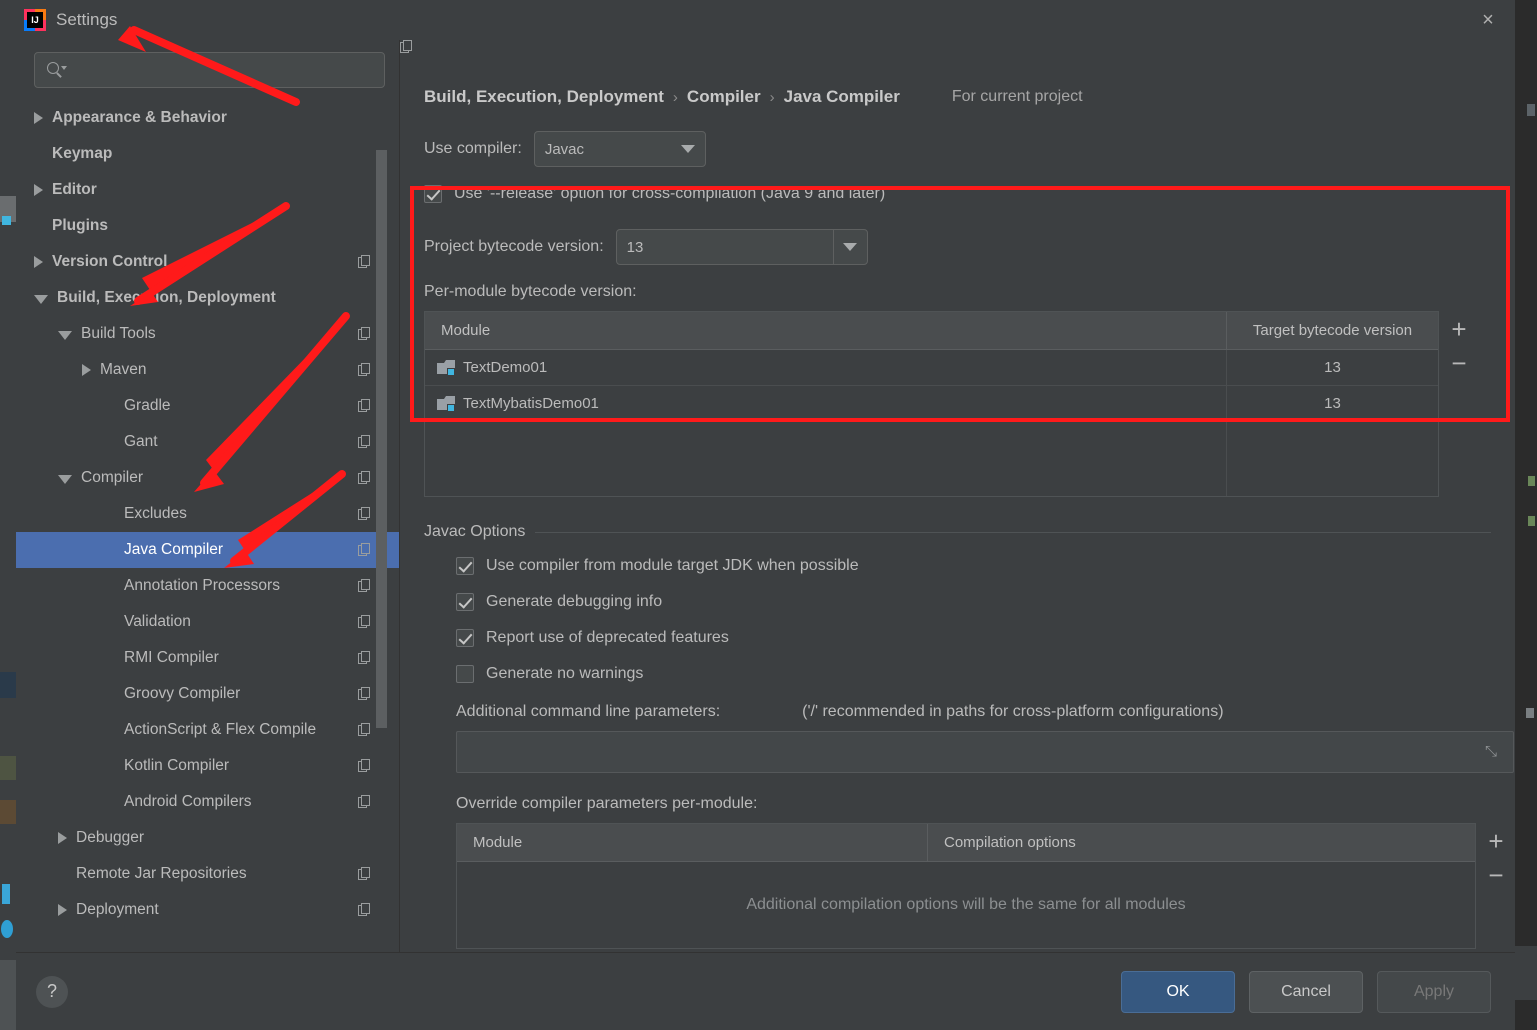 Image resolution: width=1537 pixels, height=1030 pixels. What do you see at coordinates (207, 262) in the screenshot?
I see `sidebar-item-version-control: Version Control` at bounding box center [207, 262].